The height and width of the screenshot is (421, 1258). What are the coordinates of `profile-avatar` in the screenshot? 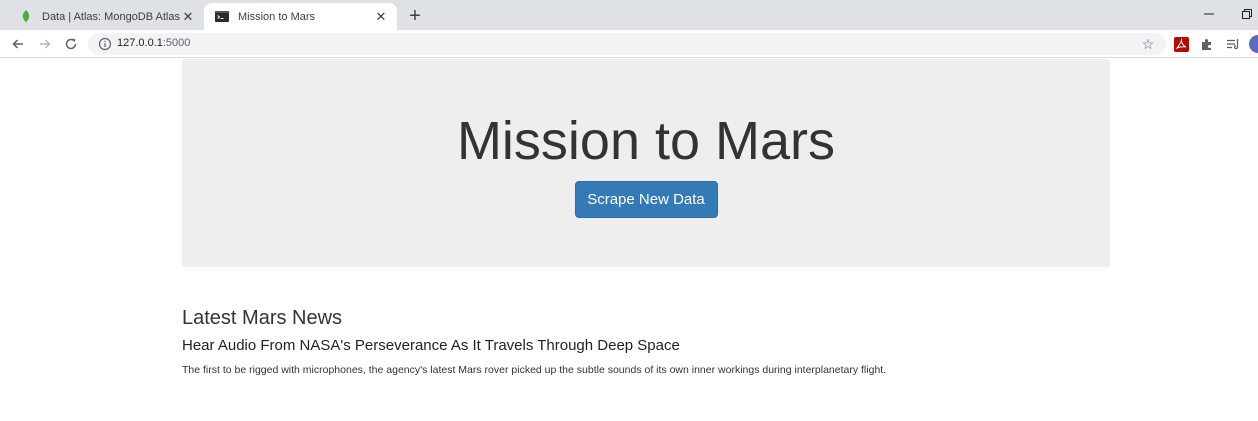 It's located at (1253, 44).